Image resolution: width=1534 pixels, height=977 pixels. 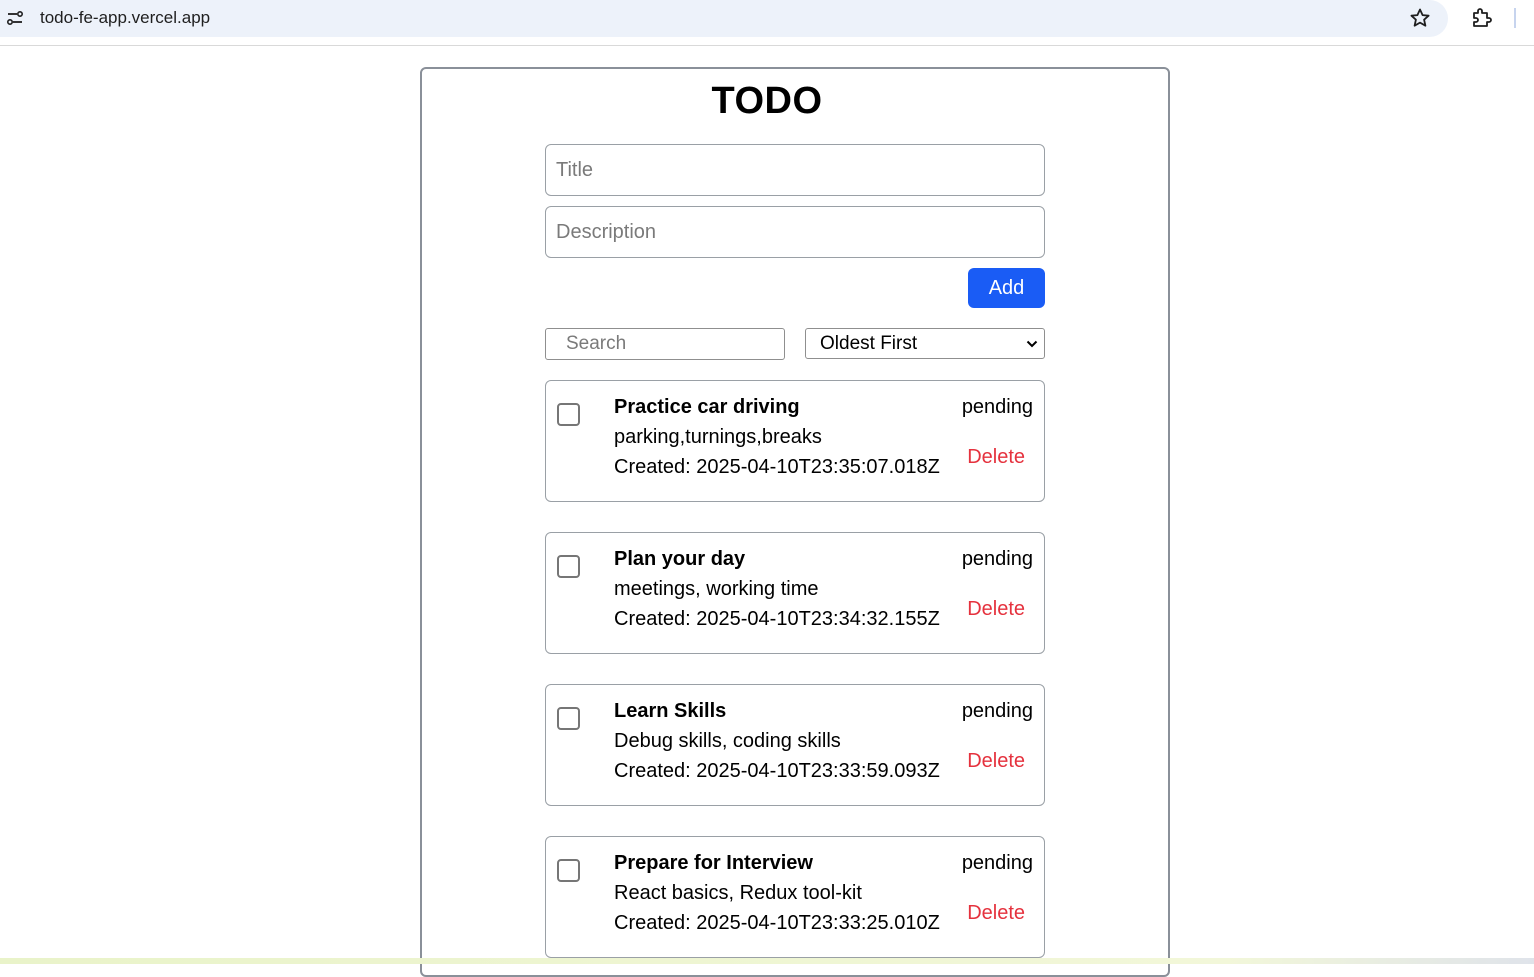 What do you see at coordinates (707, 407) in the screenshot?
I see `todo-title: Practice car driving` at bounding box center [707, 407].